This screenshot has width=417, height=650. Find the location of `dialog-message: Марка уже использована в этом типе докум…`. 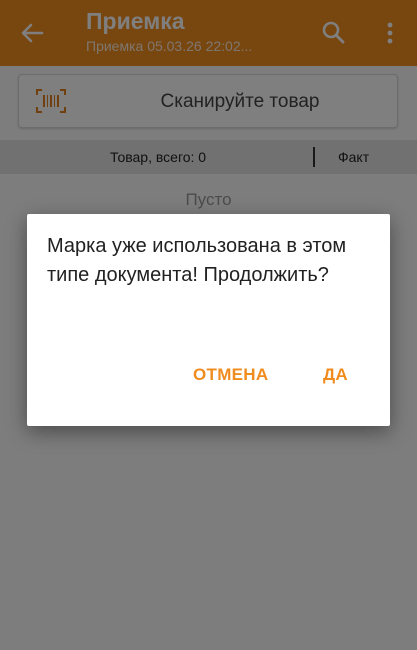

dialog-message: Марка уже использована в этом типе докум… is located at coordinates (197, 260).